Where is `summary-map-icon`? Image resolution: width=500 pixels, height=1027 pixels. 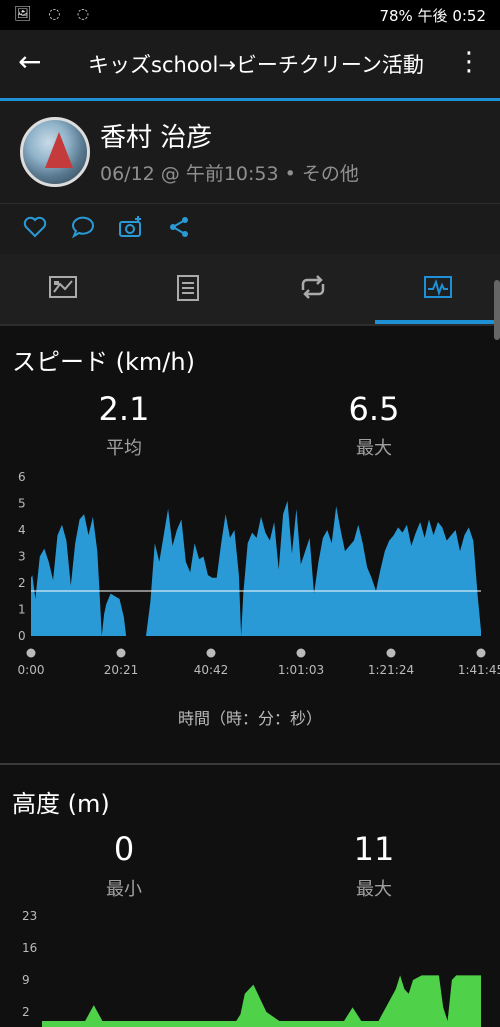 summary-map-icon is located at coordinates (63, 287).